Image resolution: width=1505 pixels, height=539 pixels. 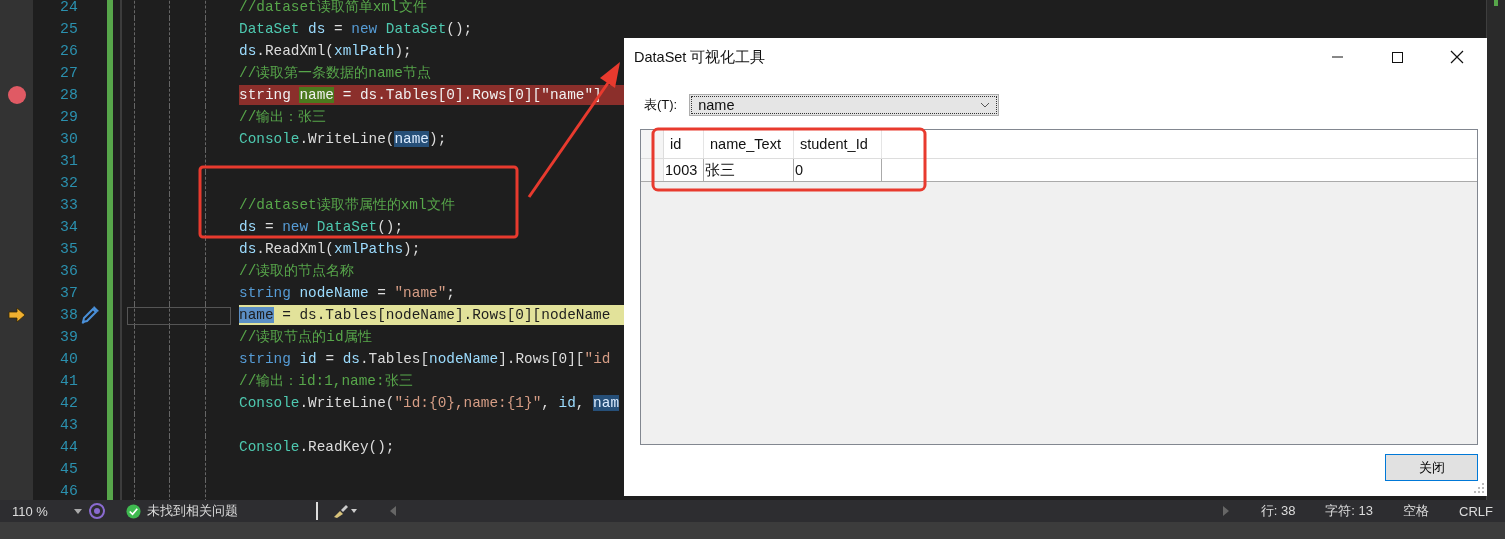 I want to click on line-number: 45, so click(x=69, y=469).